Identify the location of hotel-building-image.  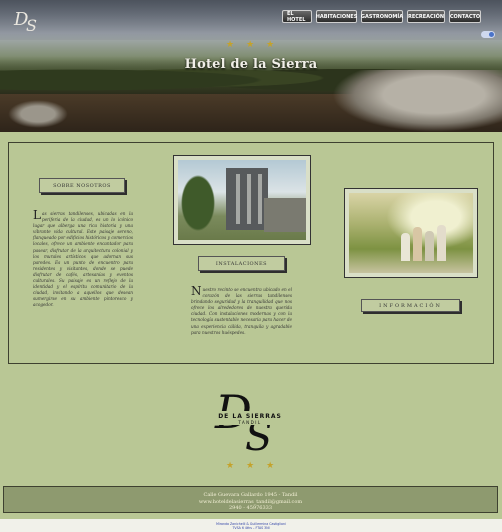
(242, 200).